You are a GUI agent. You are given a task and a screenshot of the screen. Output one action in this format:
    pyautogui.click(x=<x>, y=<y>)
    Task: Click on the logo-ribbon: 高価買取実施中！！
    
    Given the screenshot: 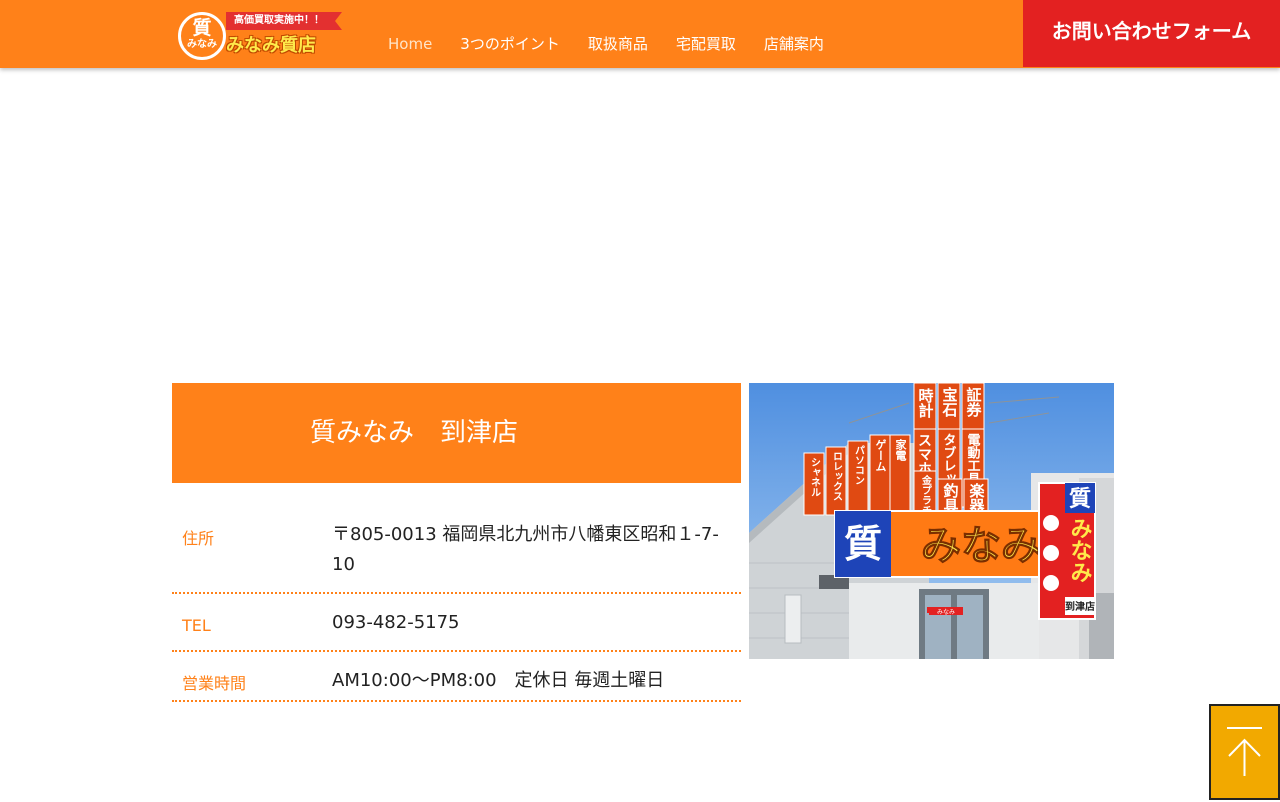 What is the action you would take?
    pyautogui.click(x=284, y=21)
    